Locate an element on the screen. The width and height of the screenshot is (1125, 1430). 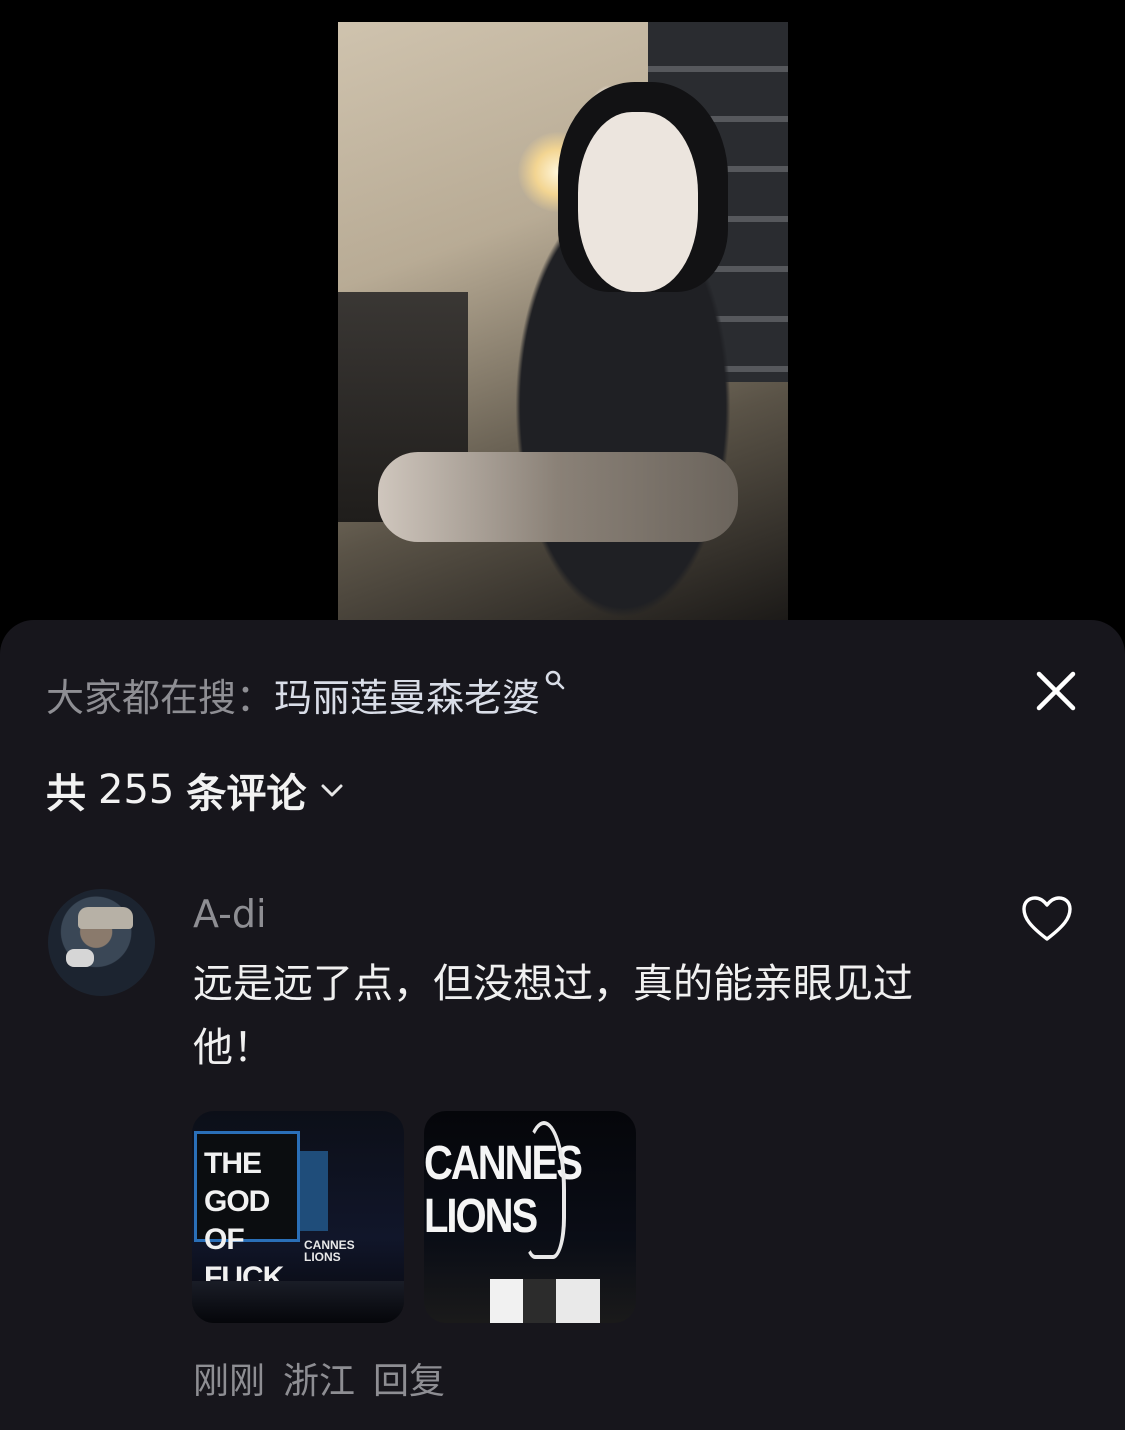
reply-button: 回复 is located at coordinates (409, 1378).